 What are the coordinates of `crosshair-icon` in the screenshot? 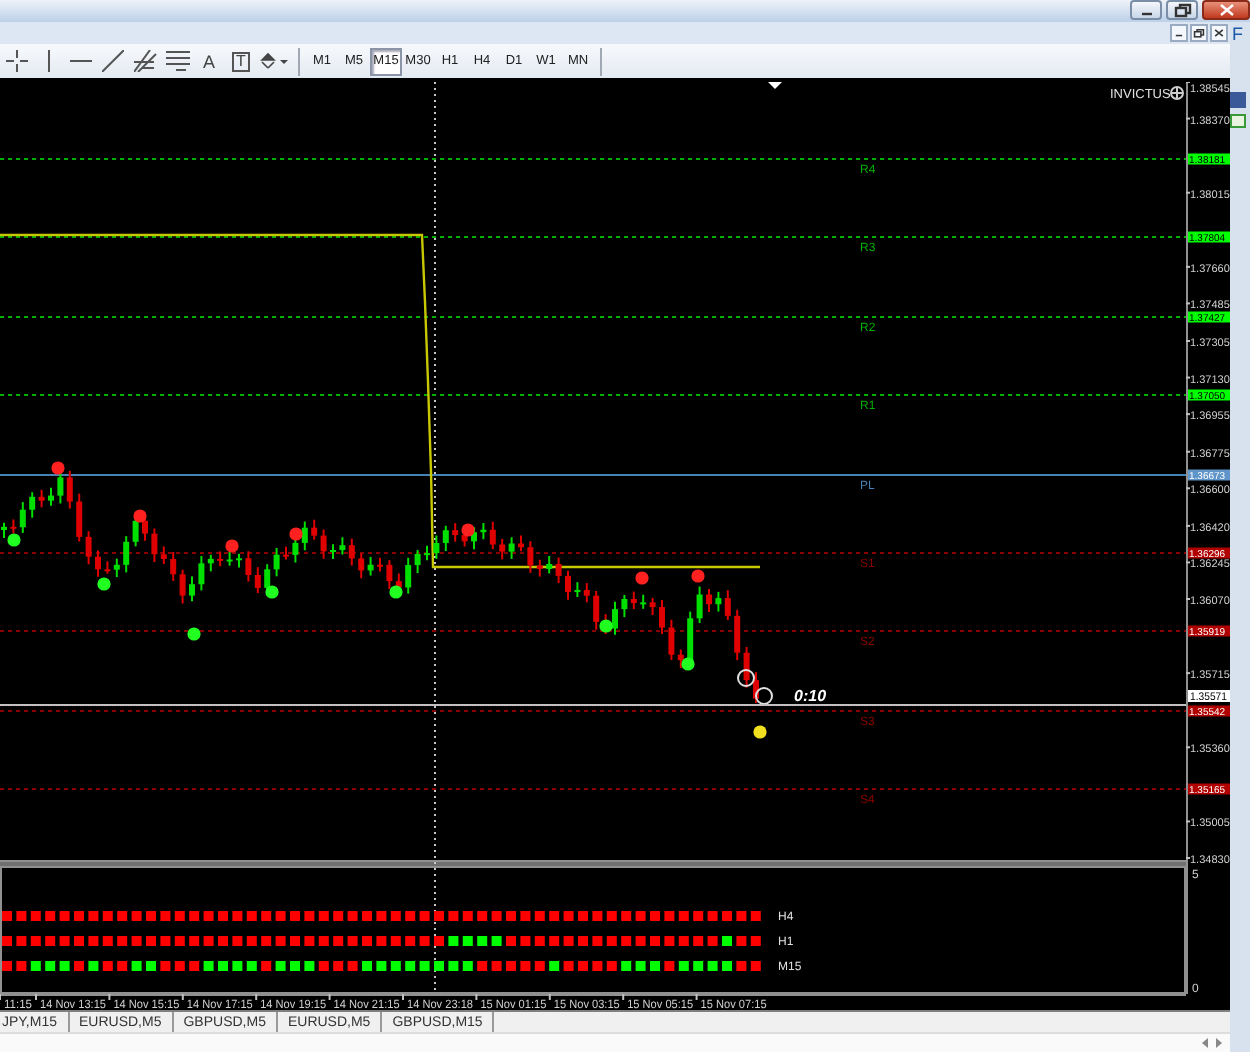 It's located at (17, 61).